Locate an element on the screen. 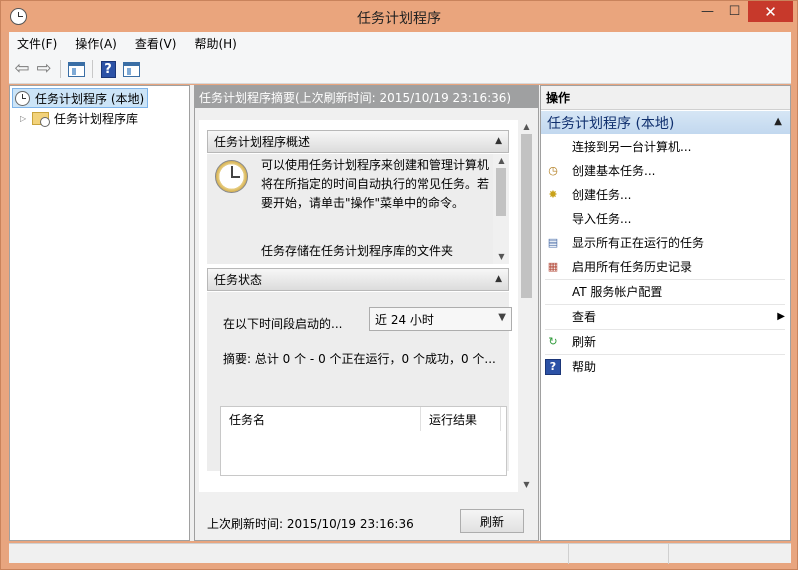 Image resolution: width=798 pixels, height=570 pixels. refresh-button: 刷新 is located at coordinates (492, 521).